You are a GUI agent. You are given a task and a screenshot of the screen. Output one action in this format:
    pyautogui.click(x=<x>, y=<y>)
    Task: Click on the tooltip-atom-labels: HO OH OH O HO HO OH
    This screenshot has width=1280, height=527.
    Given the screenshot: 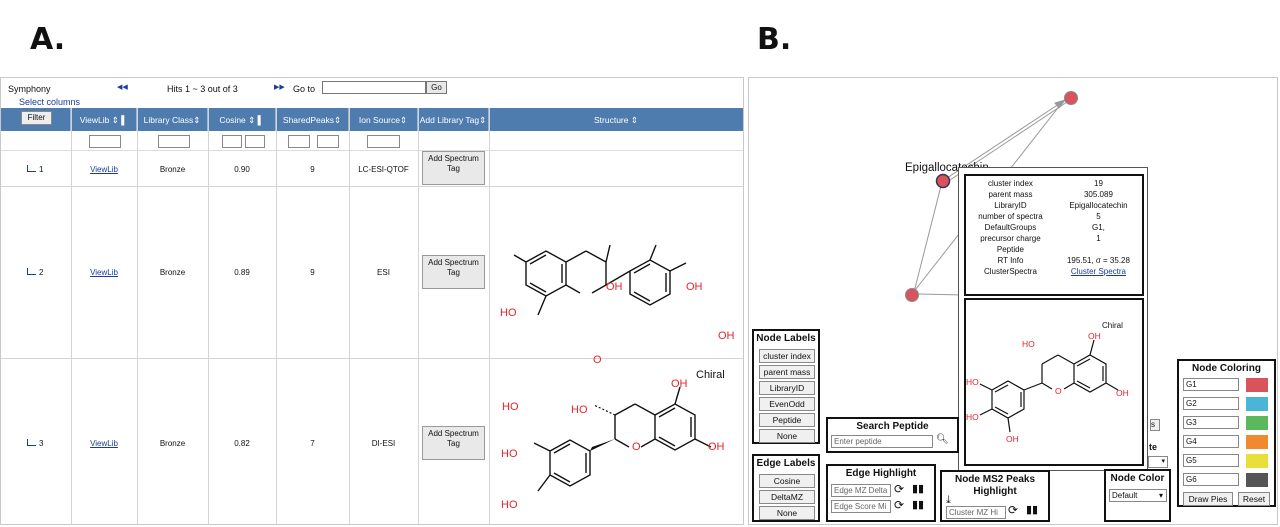 What is the action you would take?
    pyautogui.click(x=1054, y=382)
    